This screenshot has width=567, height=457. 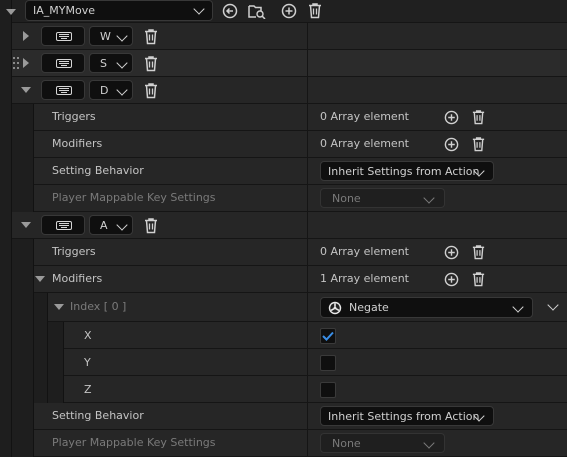 I want to click on asset-name: IA_MYMove, so click(x=64, y=10).